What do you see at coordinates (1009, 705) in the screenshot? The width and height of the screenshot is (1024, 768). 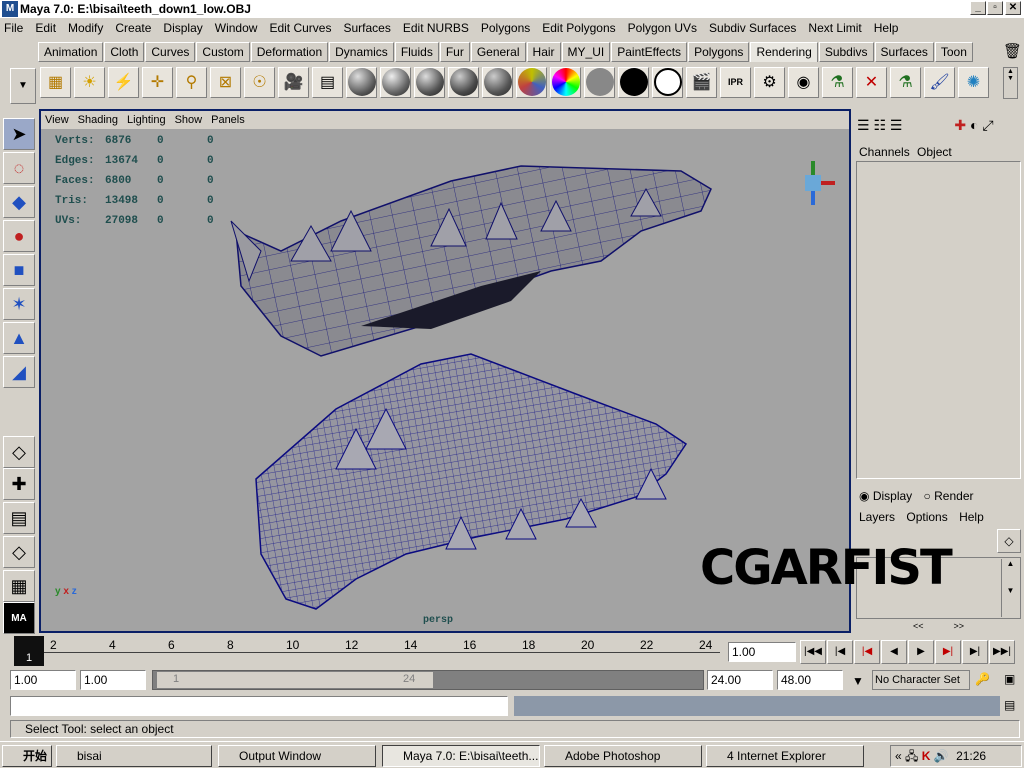 I see `script-editor-icon: ▤` at bounding box center [1009, 705].